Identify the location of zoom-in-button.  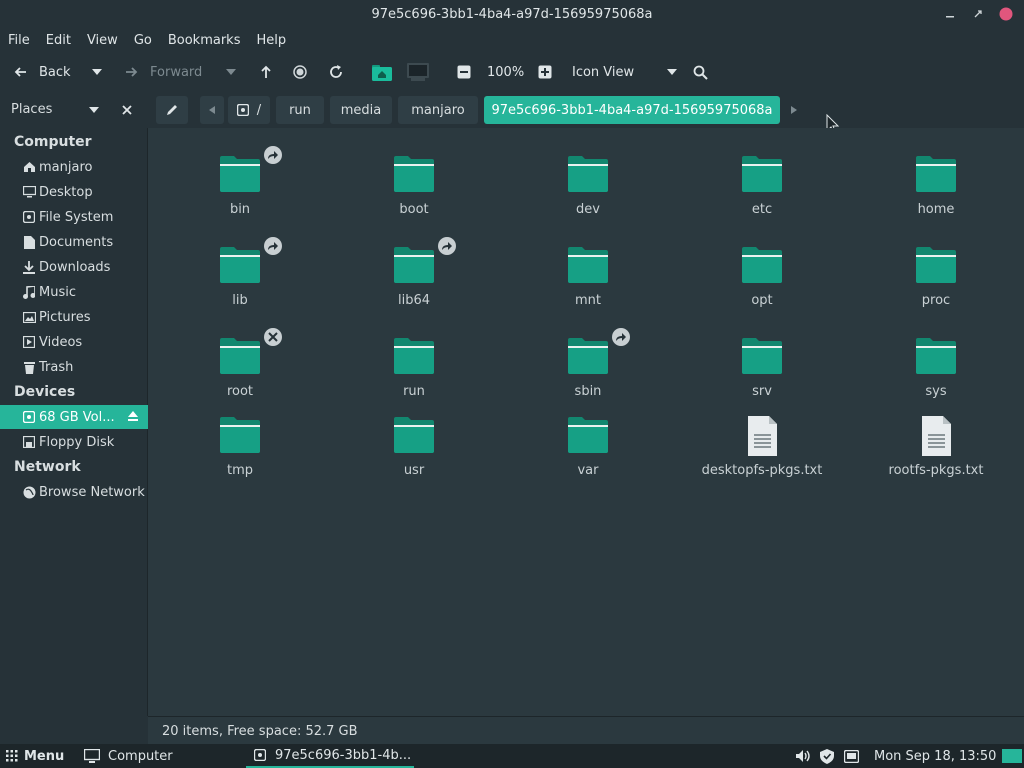
(545, 72).